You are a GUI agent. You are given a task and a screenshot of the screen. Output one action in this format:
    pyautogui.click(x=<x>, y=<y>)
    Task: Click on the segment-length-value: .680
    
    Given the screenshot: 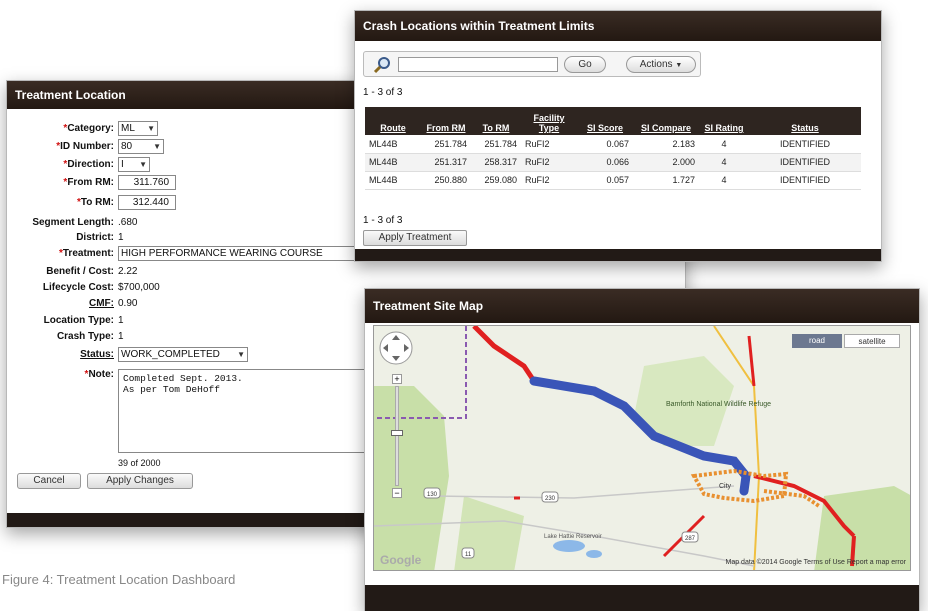 What is the action you would take?
    pyautogui.click(x=128, y=222)
    